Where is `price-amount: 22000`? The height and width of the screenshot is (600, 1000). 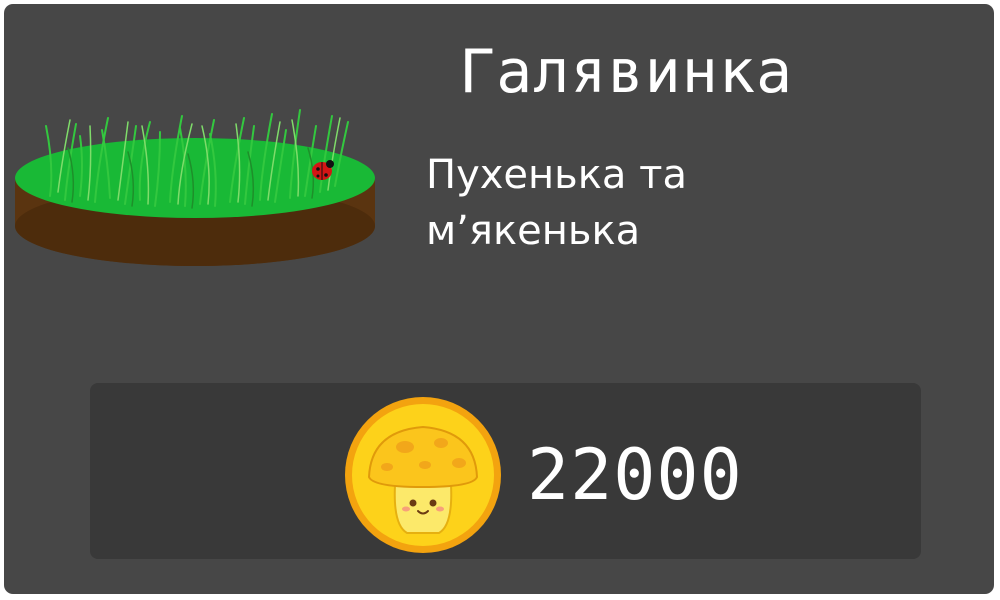
price-amount: 22000 is located at coordinates (635, 475).